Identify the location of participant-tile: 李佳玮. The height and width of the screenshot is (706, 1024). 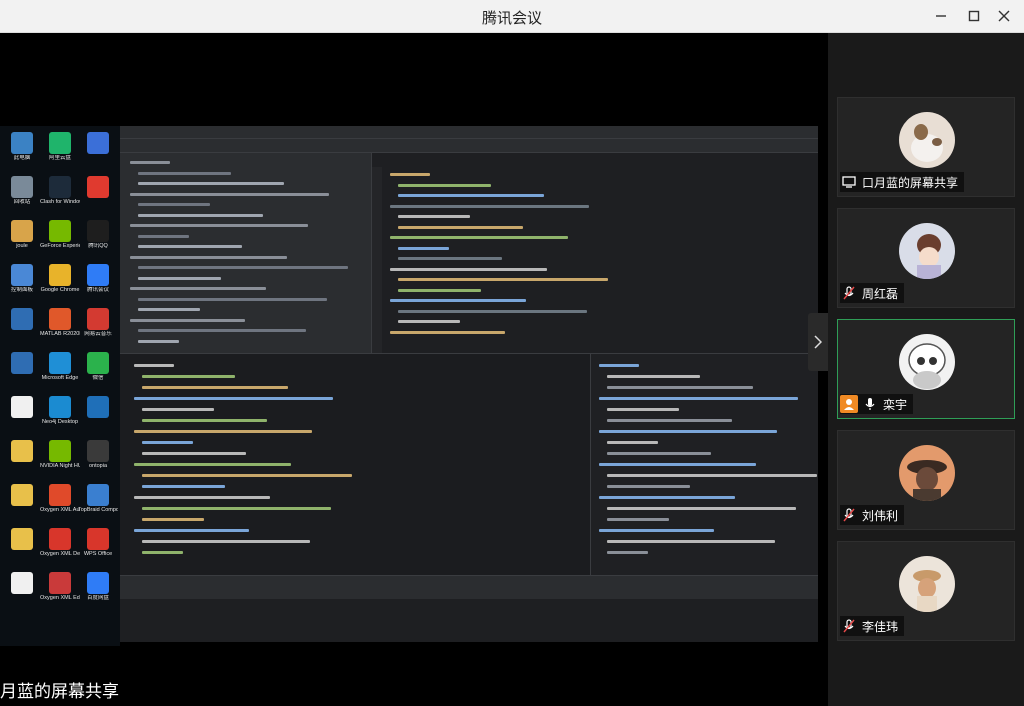
(926, 591).